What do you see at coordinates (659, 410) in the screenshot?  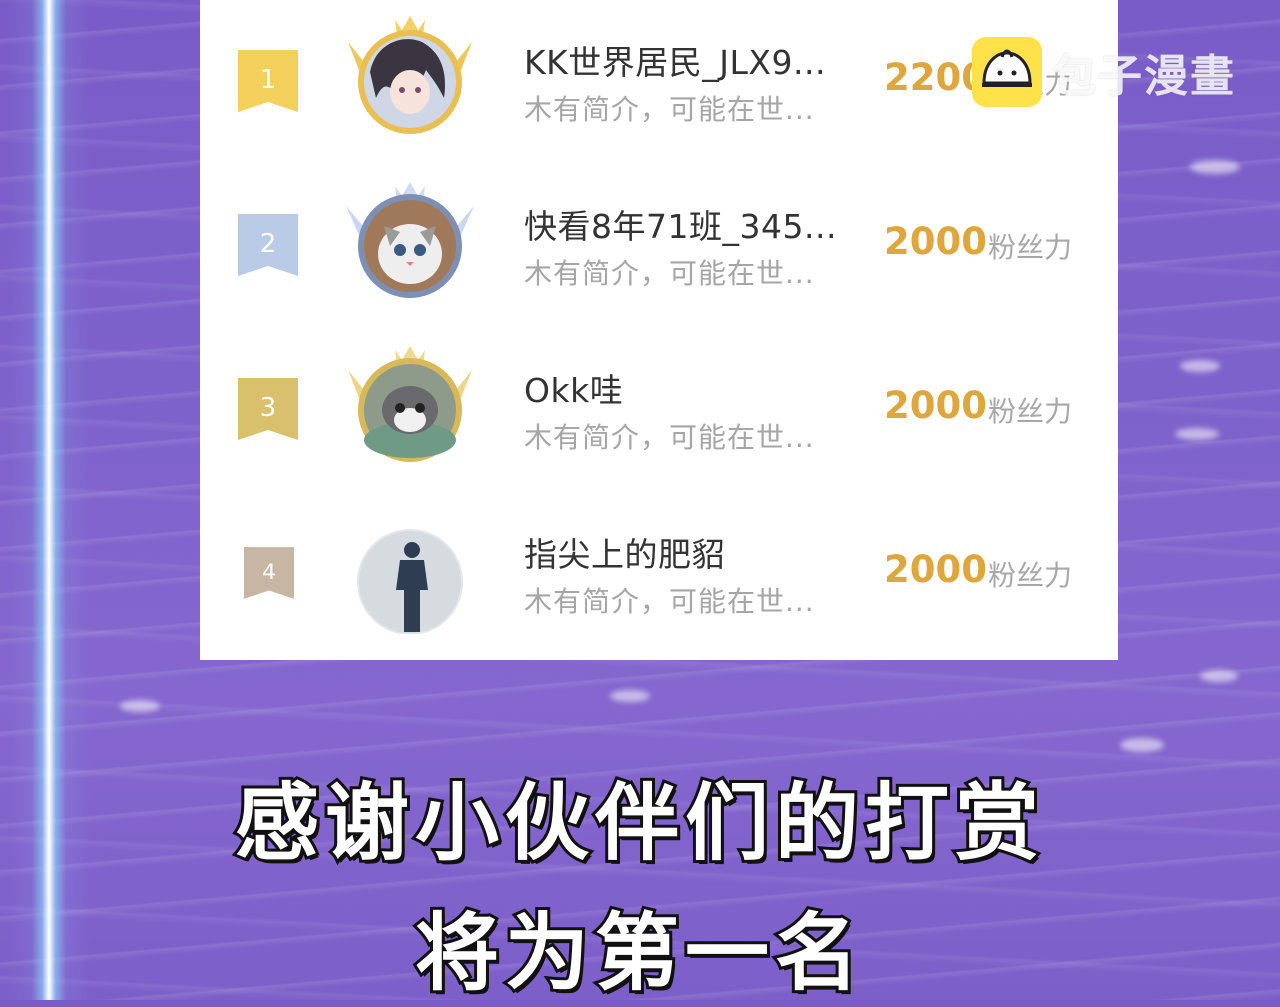 I see `ranking-row: 3 Okk哇 木有简介，可能在世... 2000 粉丝力` at bounding box center [659, 410].